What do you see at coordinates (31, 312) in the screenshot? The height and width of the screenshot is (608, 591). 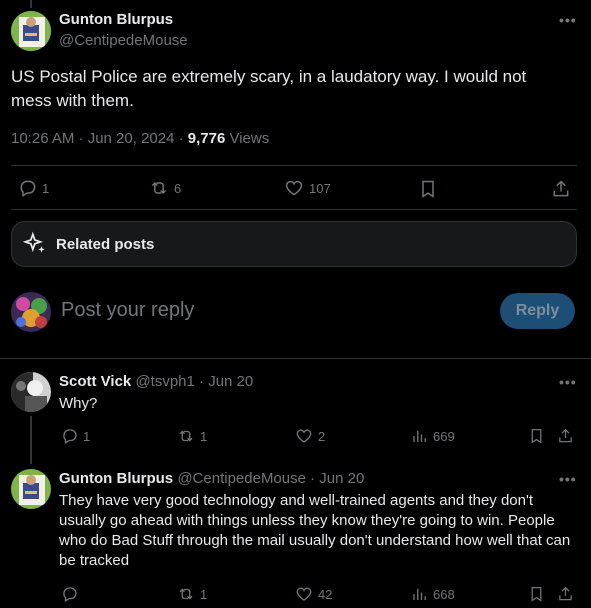 I see `my-avatar` at bounding box center [31, 312].